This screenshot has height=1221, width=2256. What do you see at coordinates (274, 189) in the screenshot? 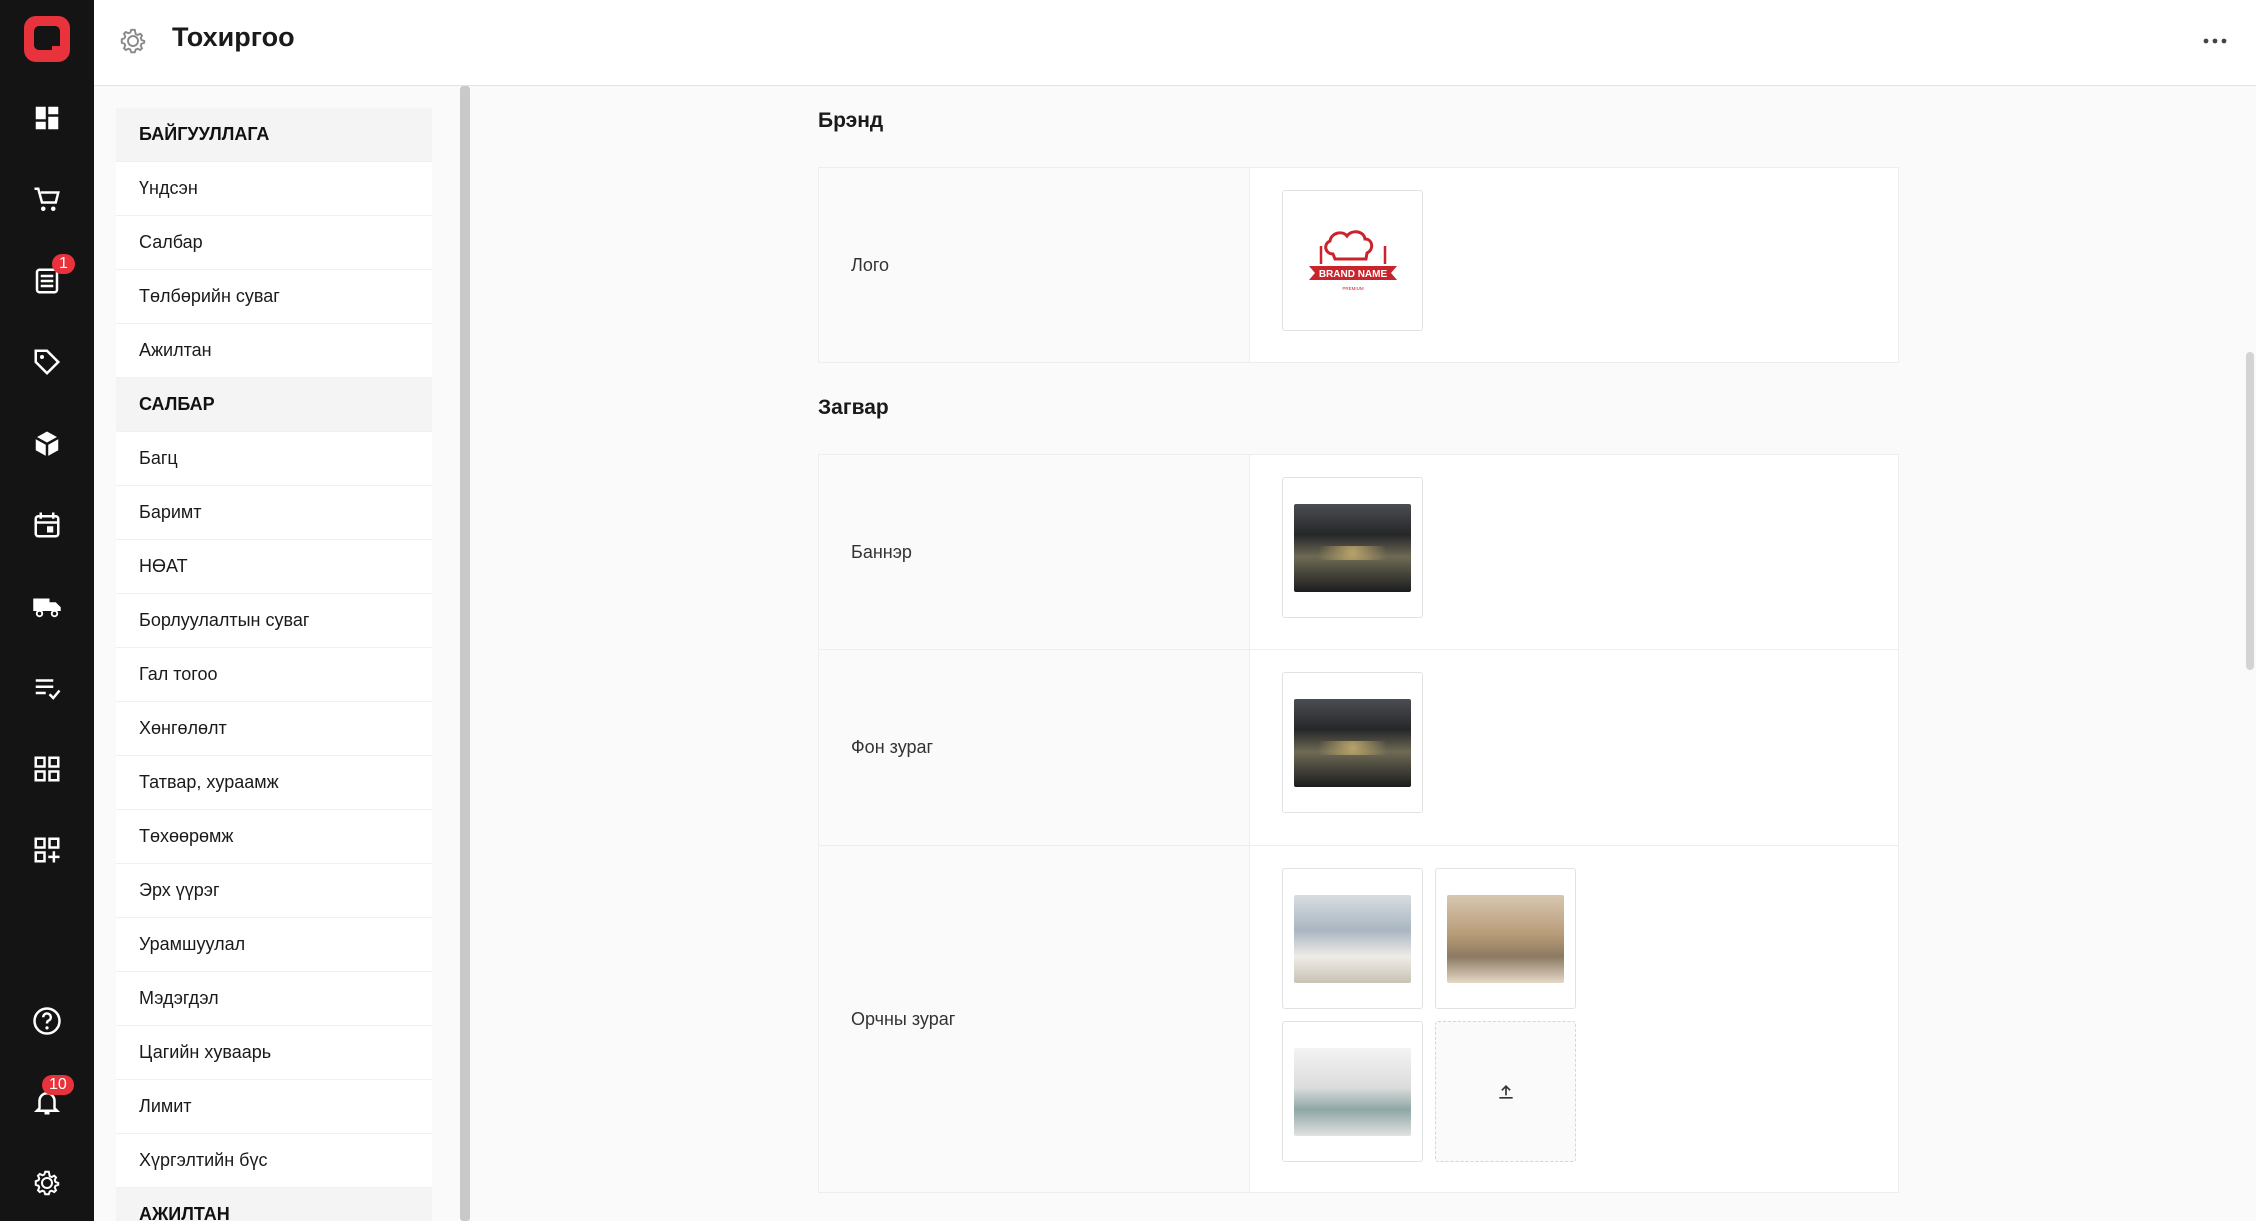
I see `menu-item: Үндсэн` at bounding box center [274, 189].